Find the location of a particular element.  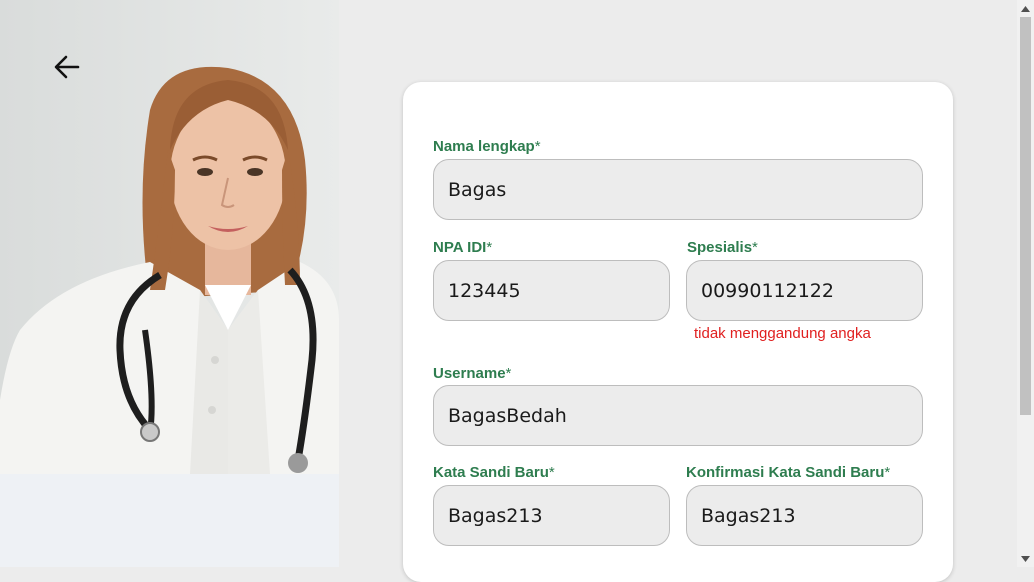

triangle-down-icon is located at coordinates (1025, 558).